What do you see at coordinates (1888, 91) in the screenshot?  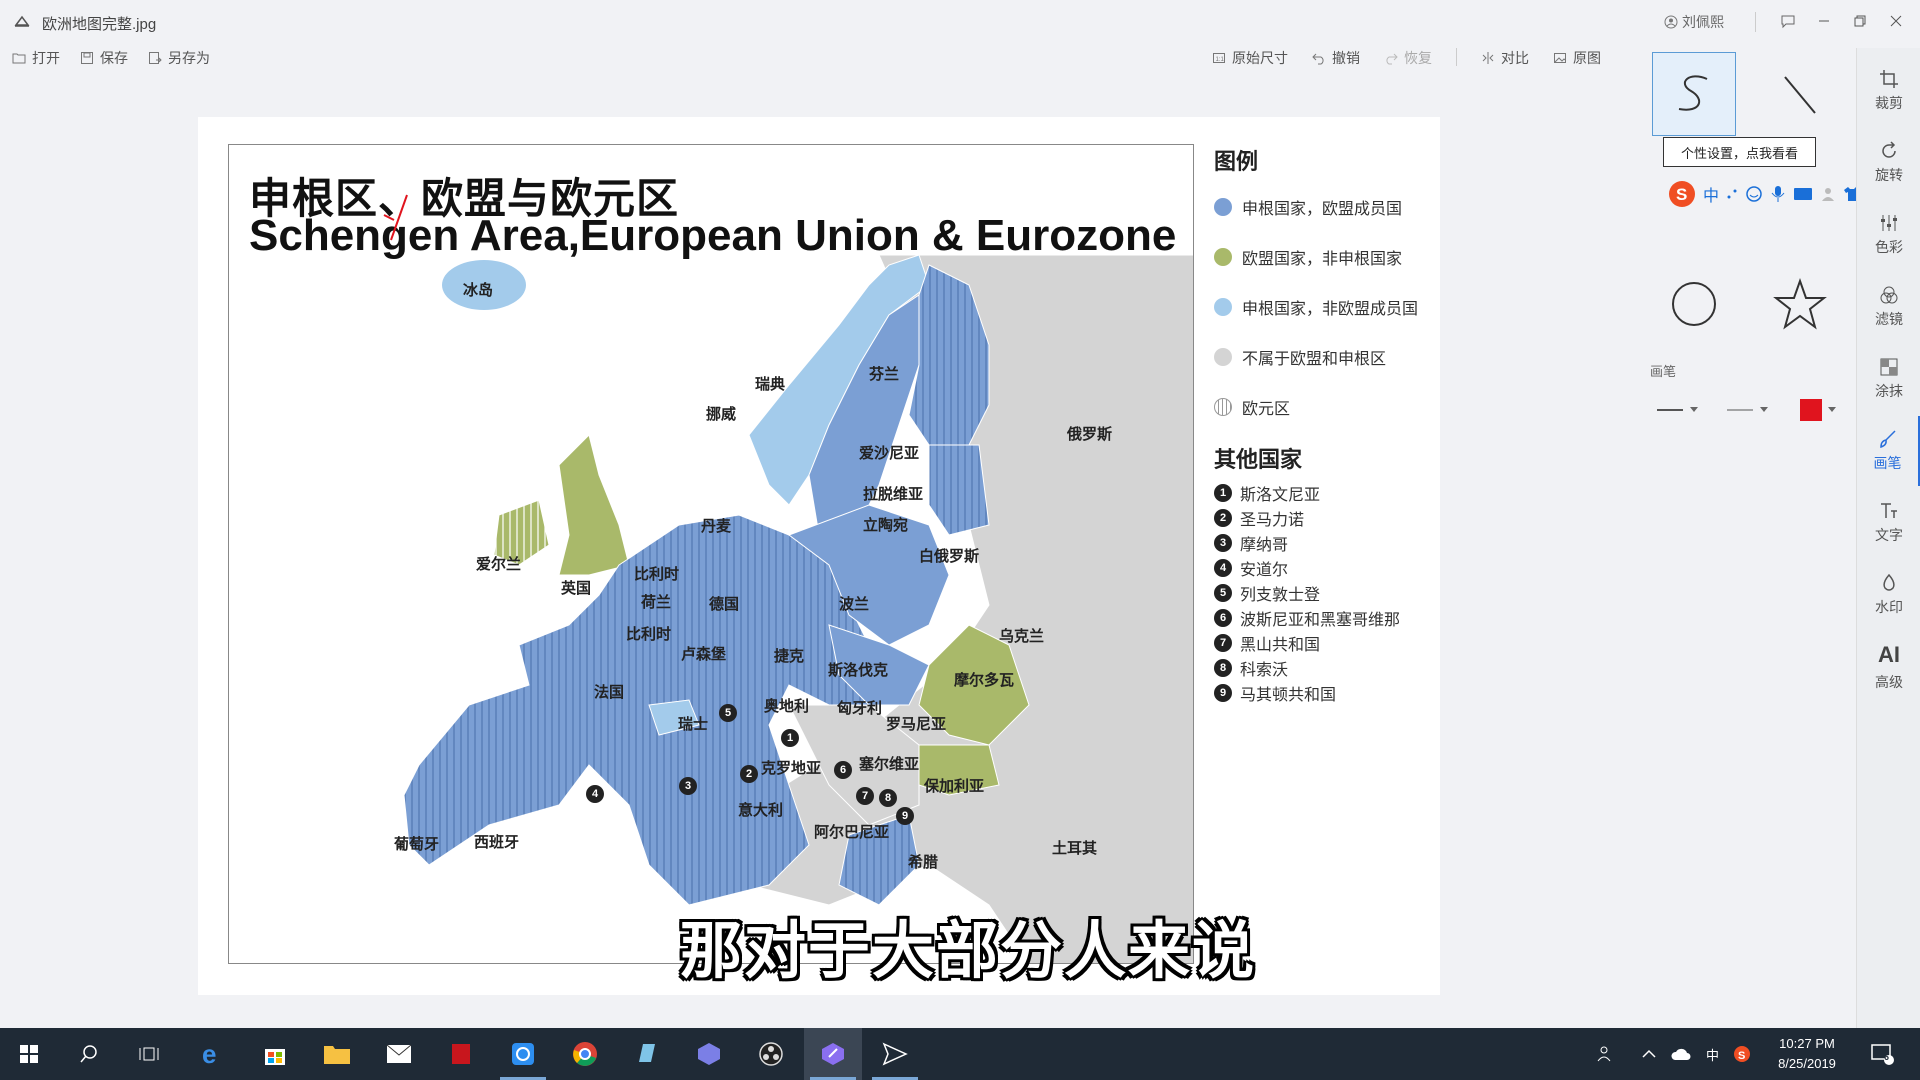 I see `sidebar-item-crop: 裁剪` at bounding box center [1888, 91].